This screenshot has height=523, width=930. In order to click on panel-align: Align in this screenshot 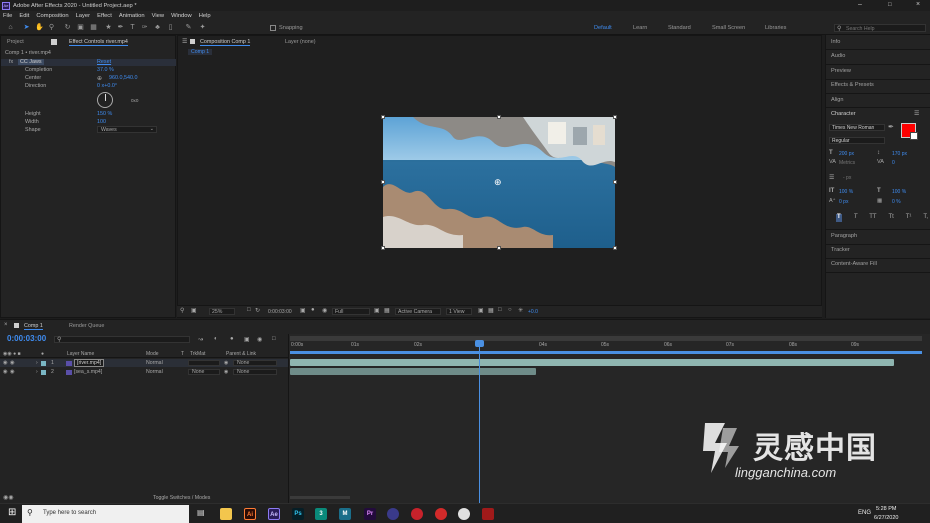, I will do `click(837, 100)`.